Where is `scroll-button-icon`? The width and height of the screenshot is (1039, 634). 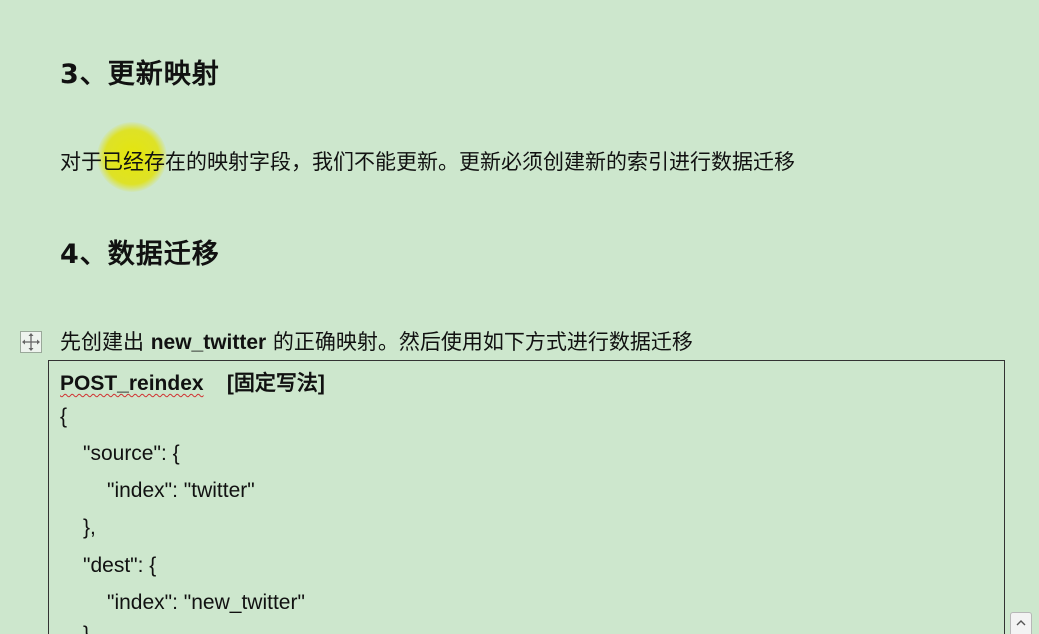
scroll-button-icon is located at coordinates (1021, 623).